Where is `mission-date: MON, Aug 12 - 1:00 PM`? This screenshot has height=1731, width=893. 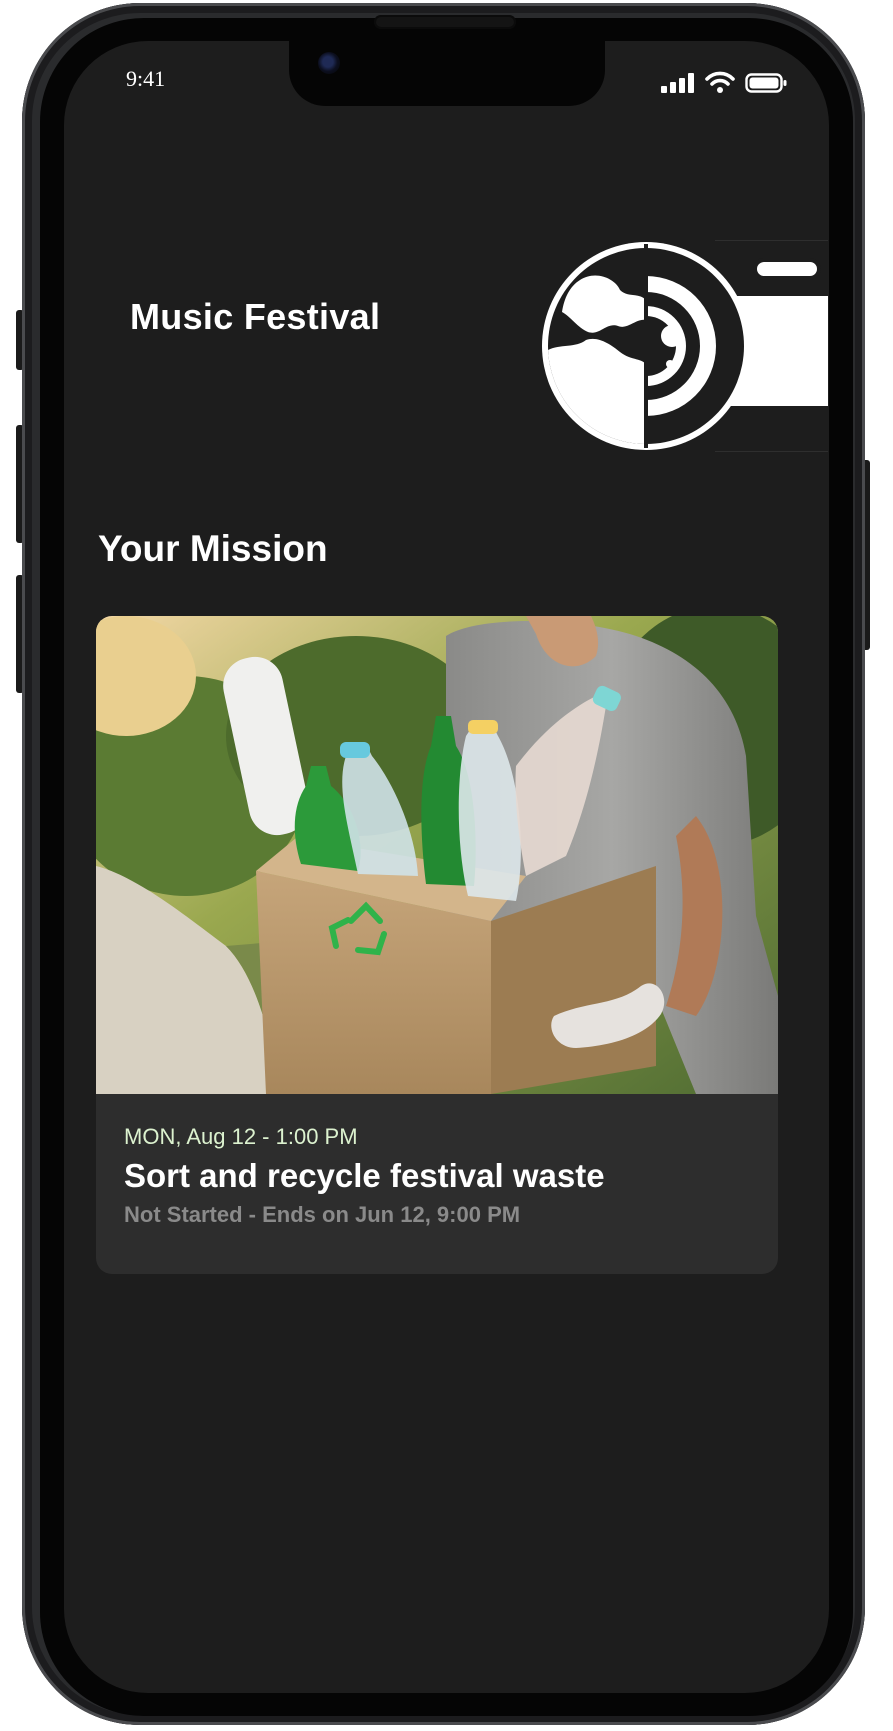 mission-date: MON, Aug 12 - 1:00 PM is located at coordinates (241, 1136).